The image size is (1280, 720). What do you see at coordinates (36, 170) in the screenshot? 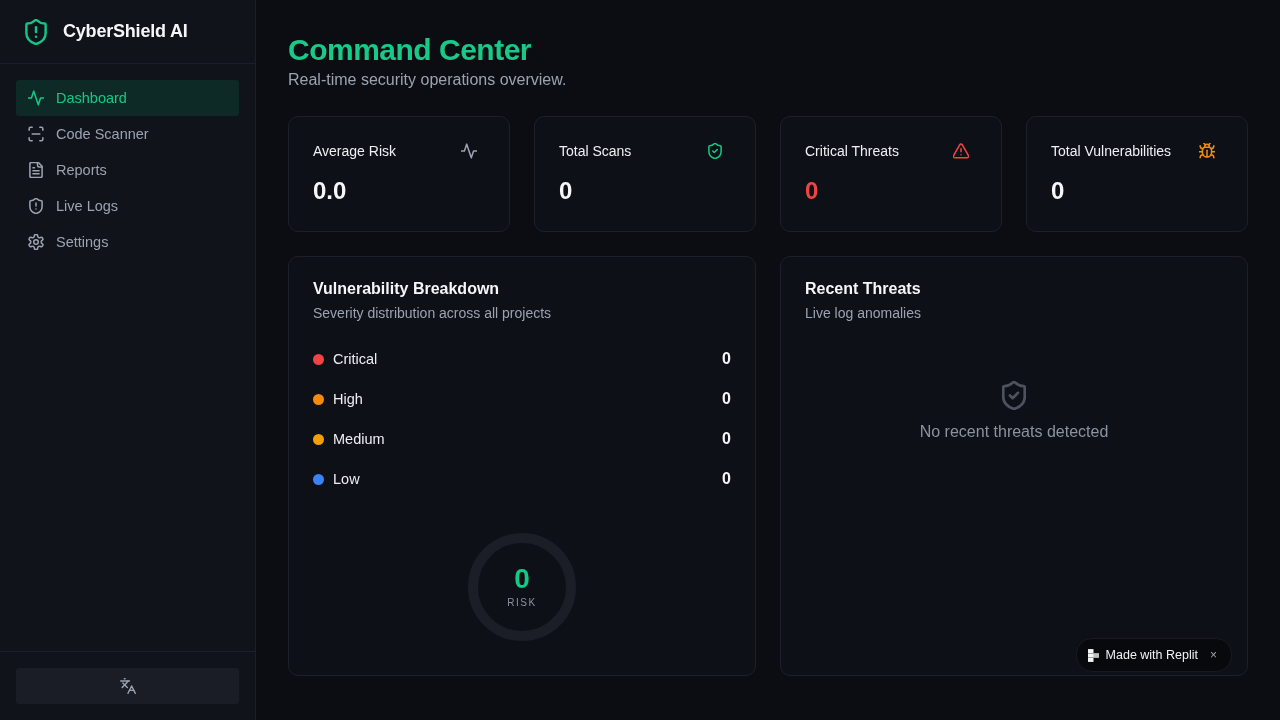
I see `document-icon` at bounding box center [36, 170].